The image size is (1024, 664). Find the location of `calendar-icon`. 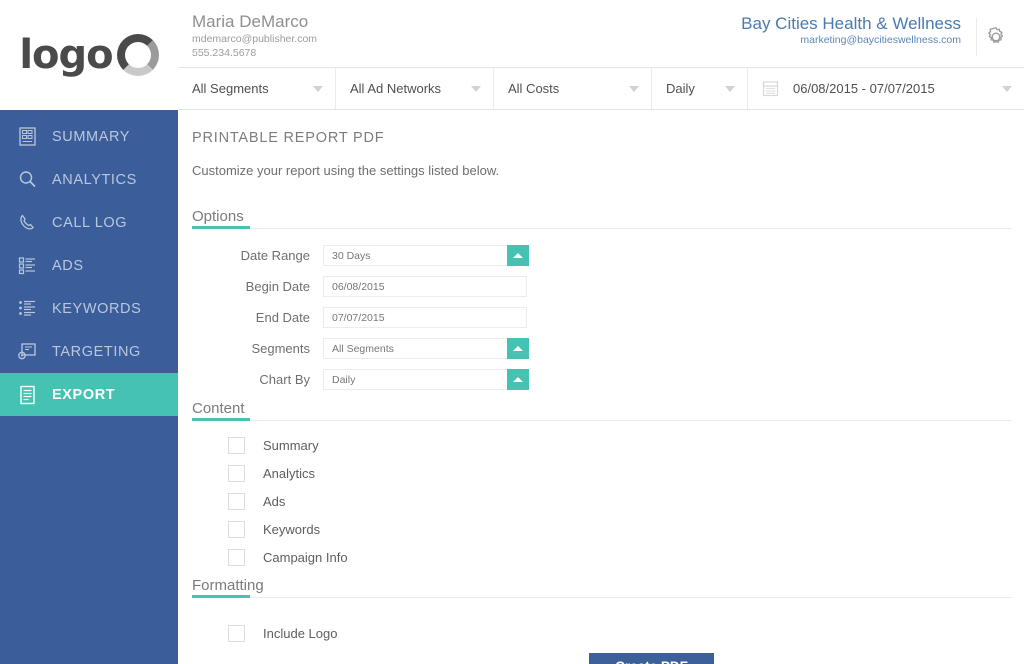

calendar-icon is located at coordinates (770, 88).